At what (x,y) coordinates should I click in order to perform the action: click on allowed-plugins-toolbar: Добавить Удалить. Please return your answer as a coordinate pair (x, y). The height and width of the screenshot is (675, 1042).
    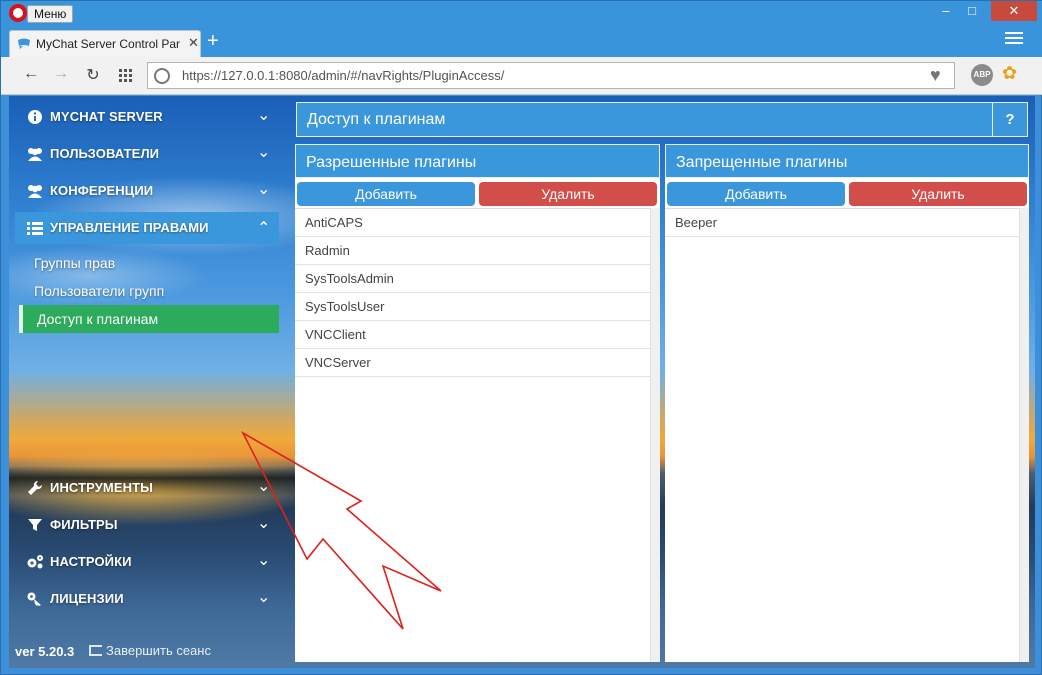
    Looking at the image, I should click on (477, 193).